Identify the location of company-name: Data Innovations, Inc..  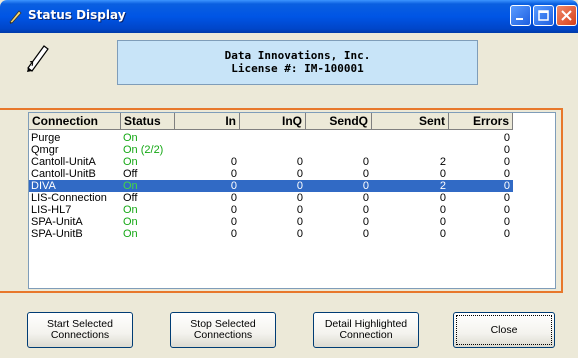
(297, 55).